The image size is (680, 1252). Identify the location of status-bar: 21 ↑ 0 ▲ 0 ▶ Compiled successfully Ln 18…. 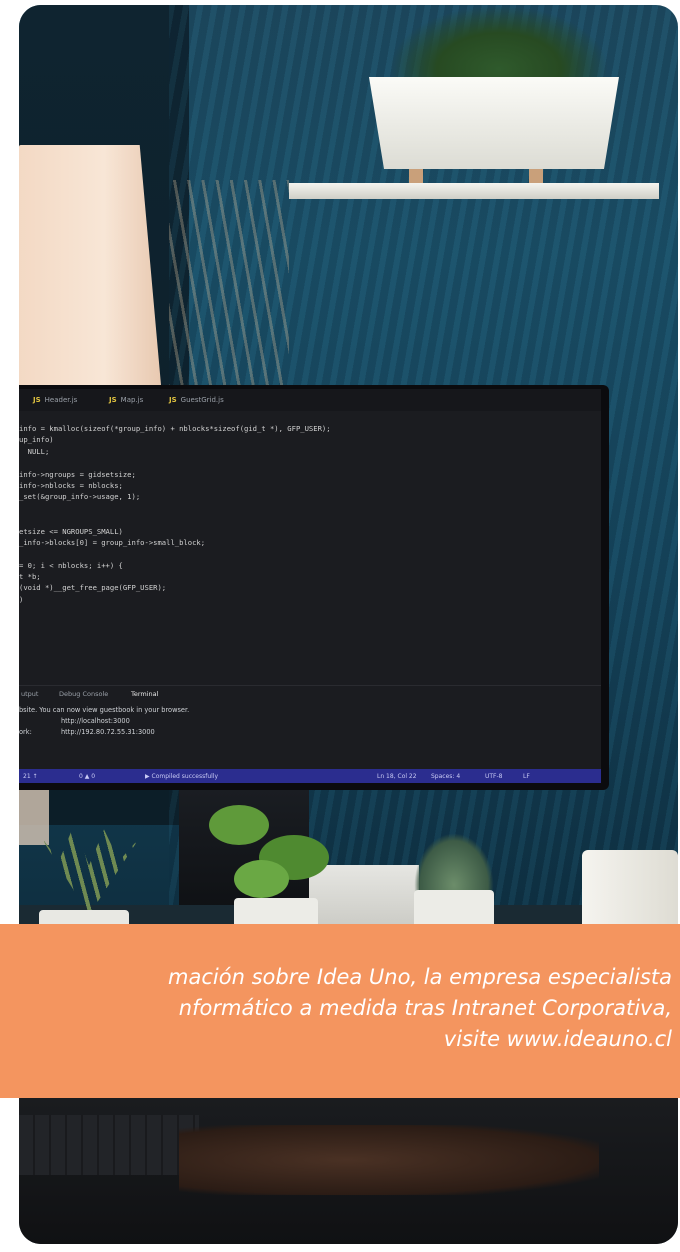
(310, 776).